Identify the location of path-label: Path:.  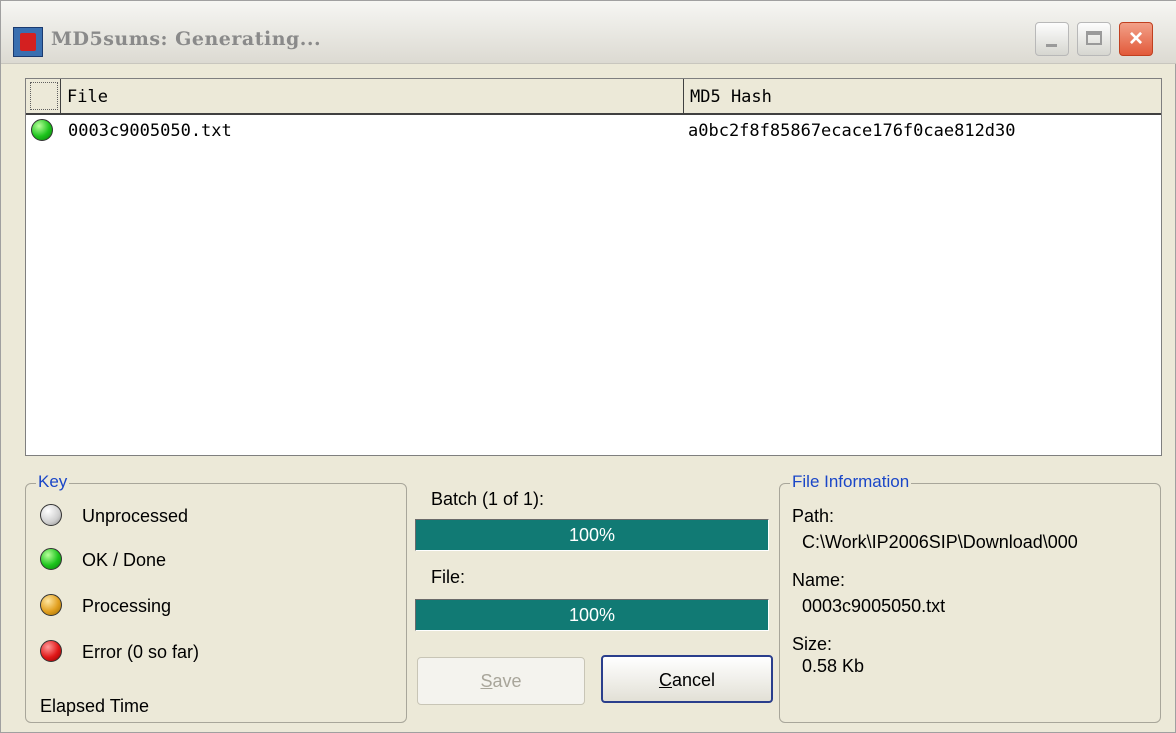
(813, 516).